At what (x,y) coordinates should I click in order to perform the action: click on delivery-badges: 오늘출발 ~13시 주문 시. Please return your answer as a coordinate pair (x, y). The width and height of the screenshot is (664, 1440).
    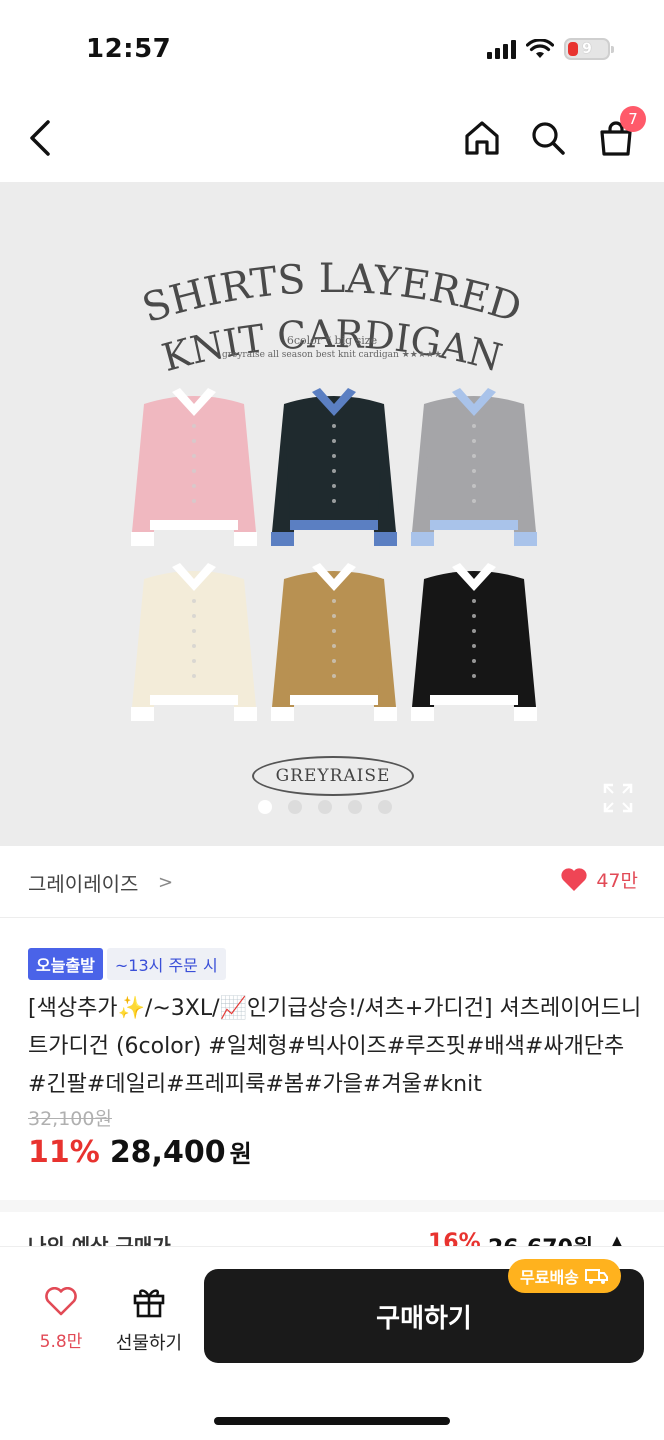
    Looking at the image, I should click on (127, 964).